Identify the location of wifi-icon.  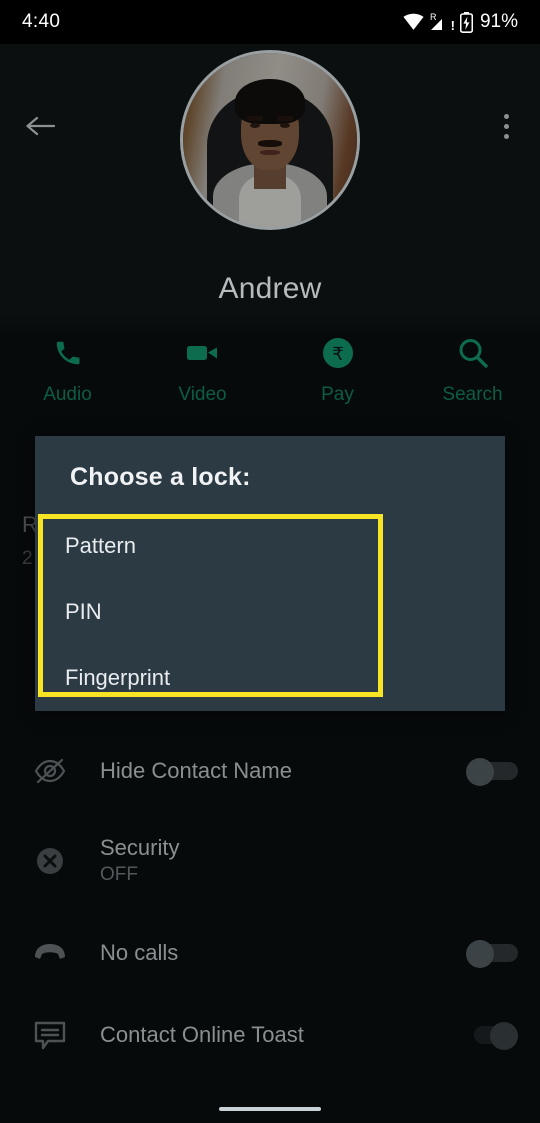
(413, 21).